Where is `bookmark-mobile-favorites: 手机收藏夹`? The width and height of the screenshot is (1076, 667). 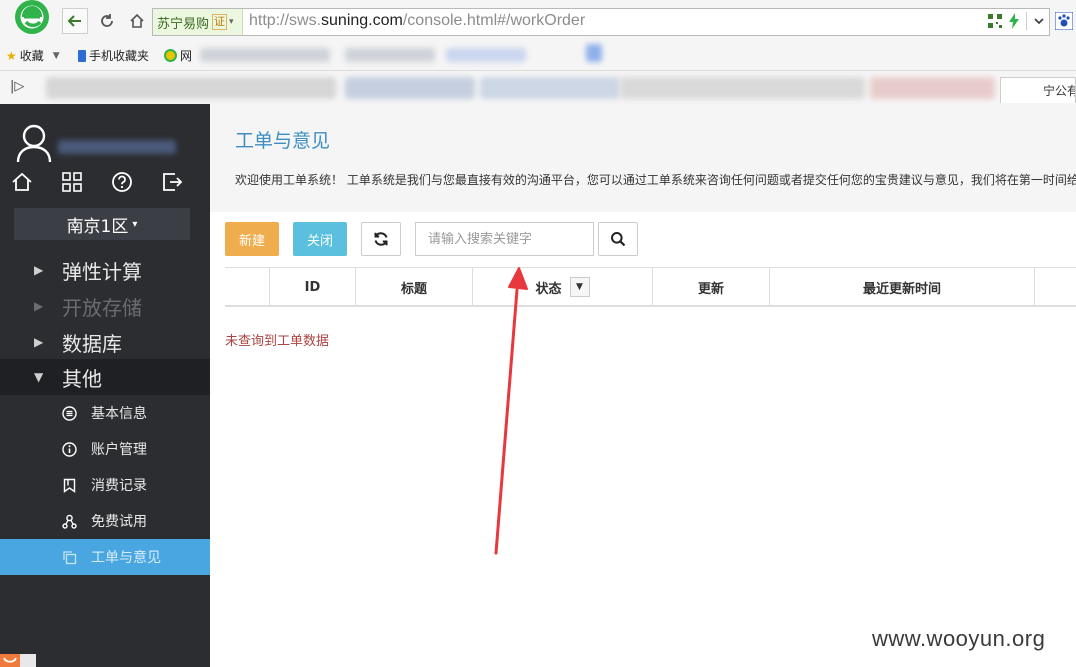
bookmark-mobile-favorites: 手机收藏夹 is located at coordinates (113, 55).